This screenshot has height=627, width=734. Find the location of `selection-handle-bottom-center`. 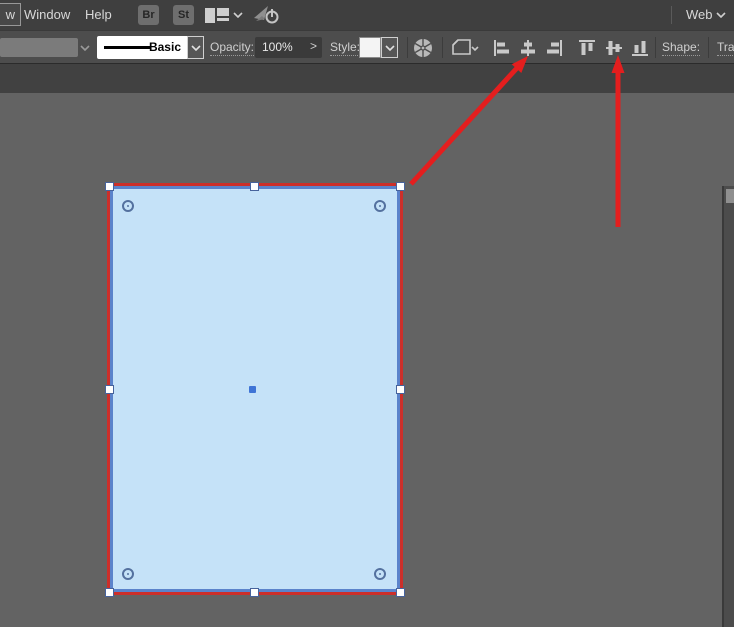

selection-handle-bottom-center is located at coordinates (254, 592).